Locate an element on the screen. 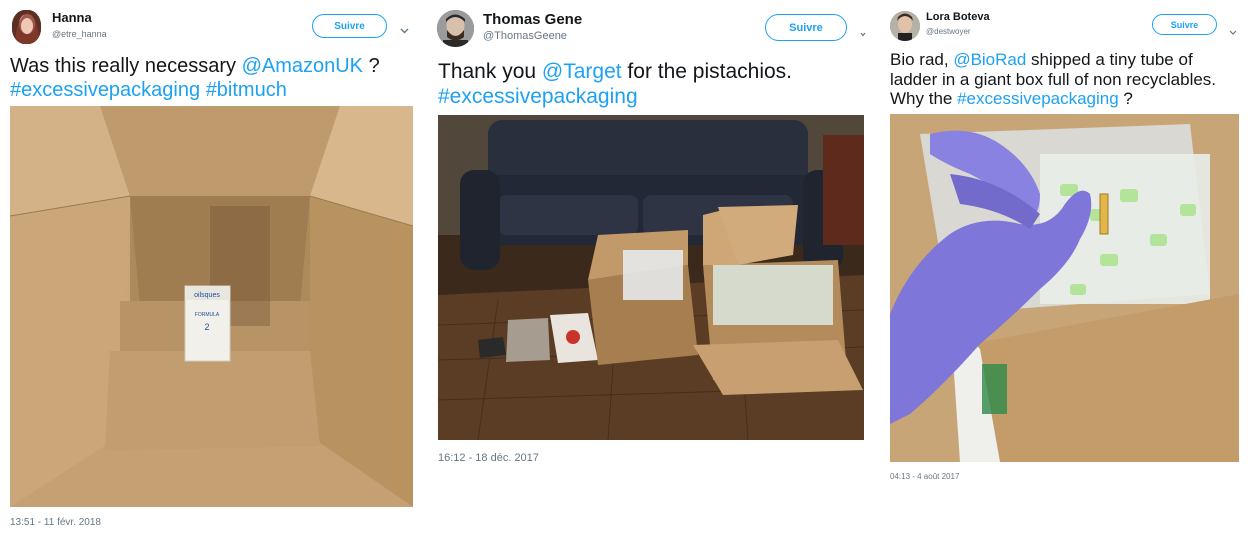 The height and width of the screenshot is (543, 1253). tweet-text-line-1: Thank you @Target for the pistachios. is located at coordinates (615, 71).